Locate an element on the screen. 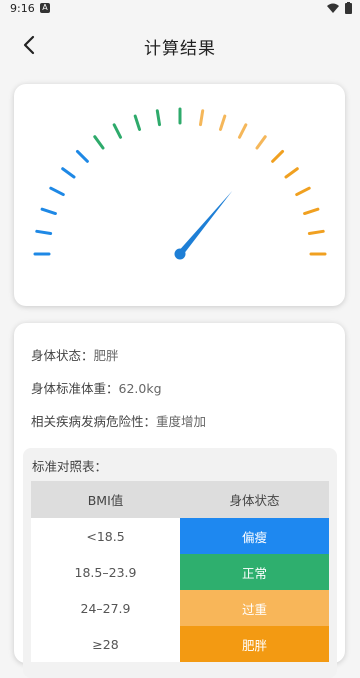 The width and height of the screenshot is (360, 678). disease-risk-label: 相关疾病发病危险性： is located at coordinates (94, 421).